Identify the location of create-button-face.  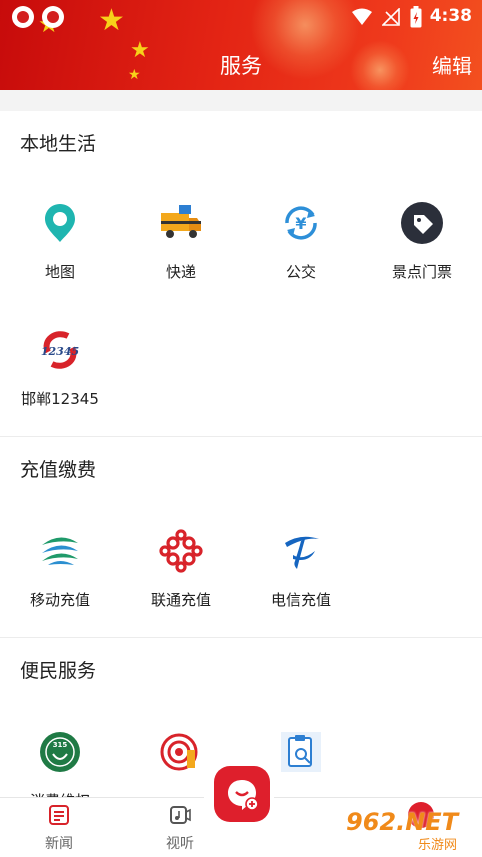
(242, 794).